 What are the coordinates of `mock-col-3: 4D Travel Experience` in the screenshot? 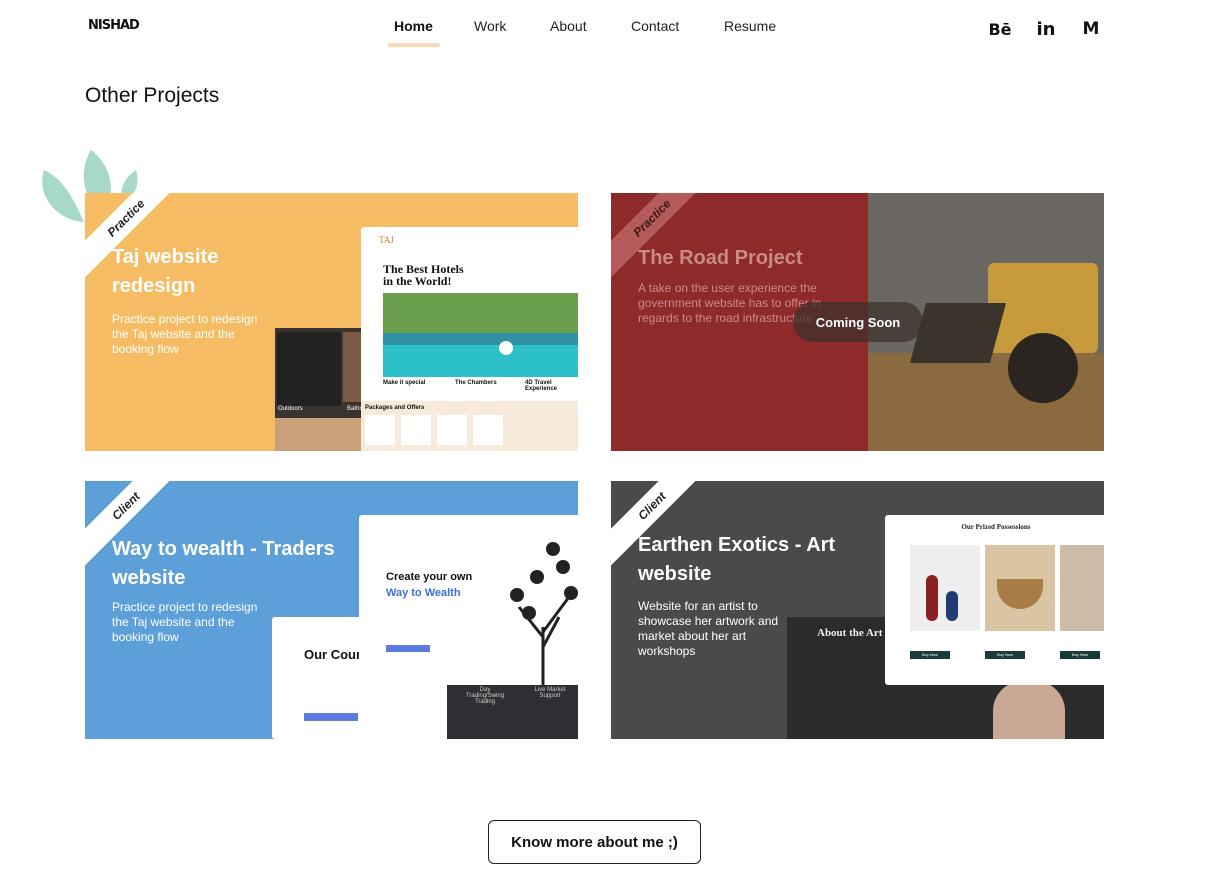 It's located at (541, 386).